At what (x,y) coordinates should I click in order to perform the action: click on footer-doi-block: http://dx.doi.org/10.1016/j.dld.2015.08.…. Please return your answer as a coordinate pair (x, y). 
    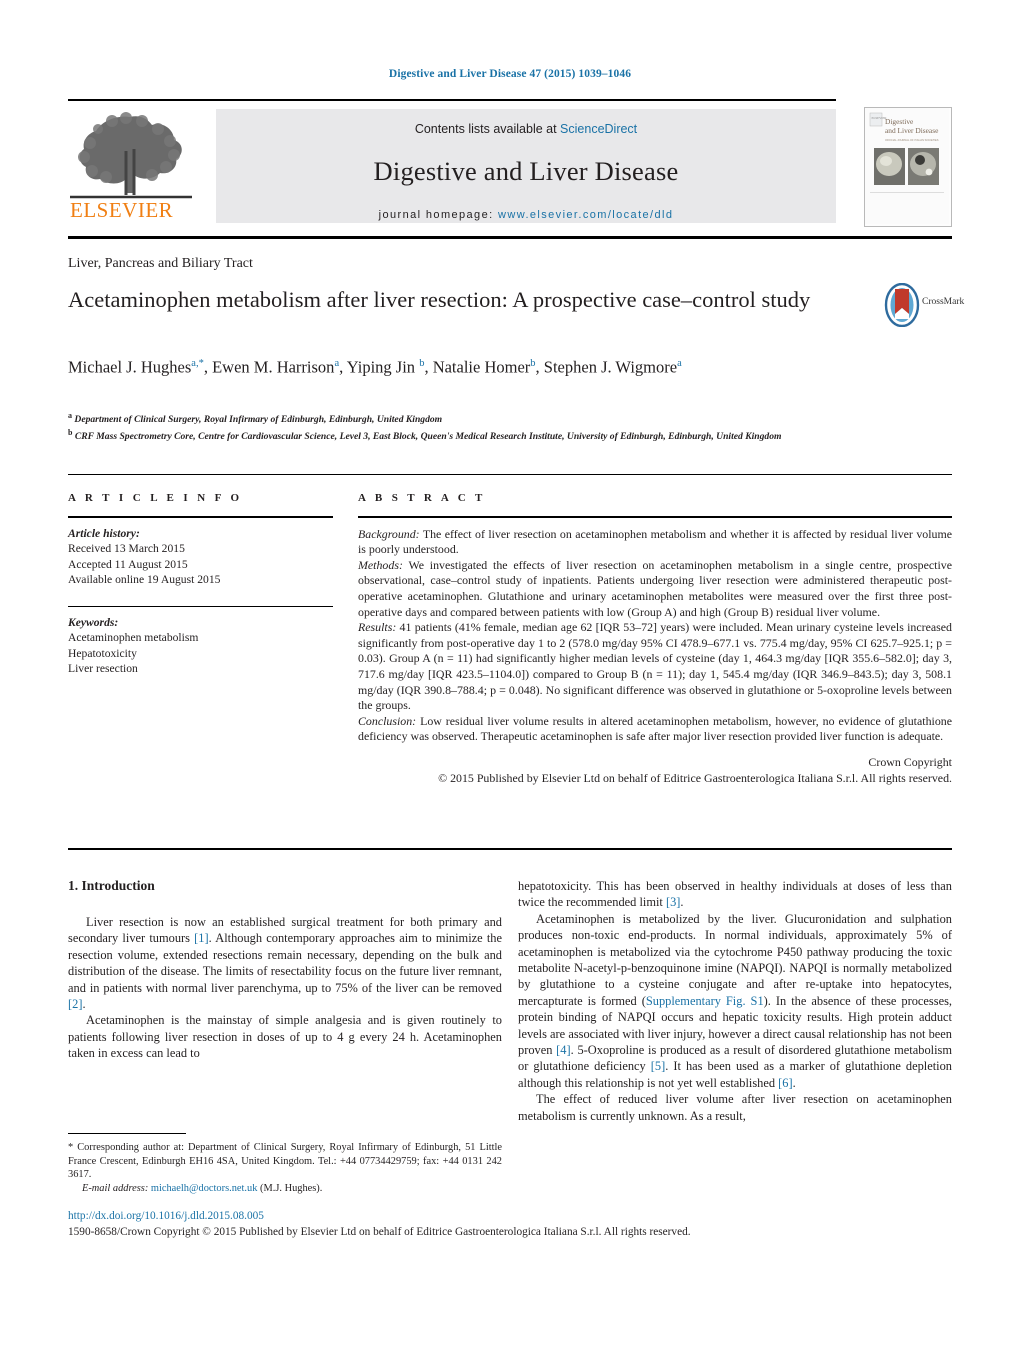
    Looking at the image, I should click on (510, 1224).